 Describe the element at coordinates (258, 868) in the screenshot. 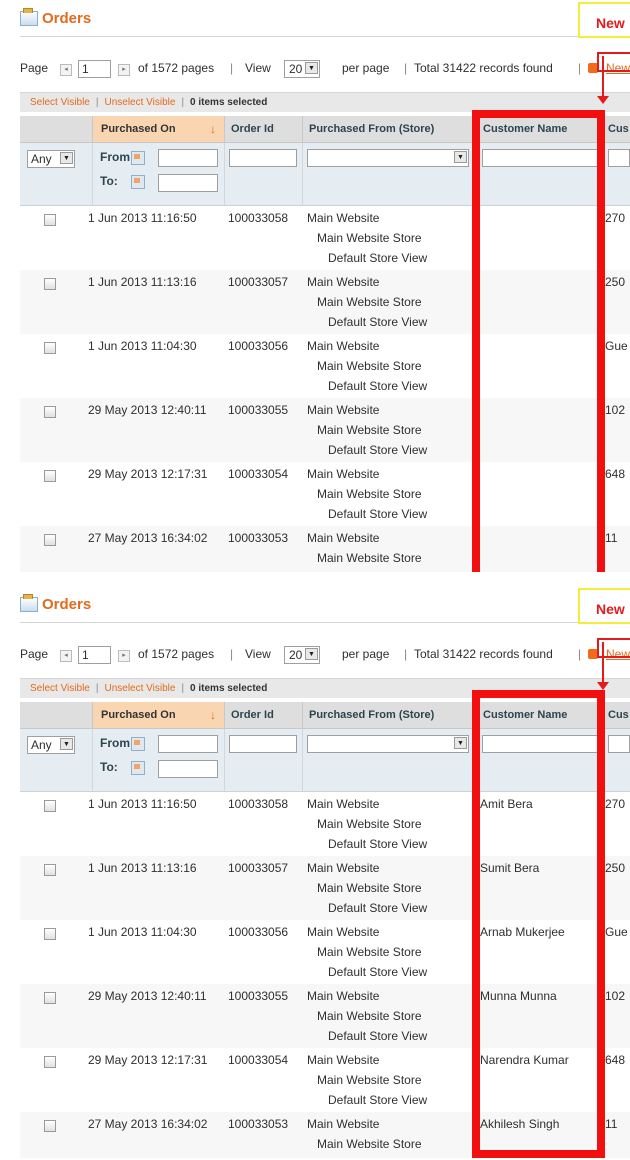

I see `order-id-cell: 100033057` at that location.